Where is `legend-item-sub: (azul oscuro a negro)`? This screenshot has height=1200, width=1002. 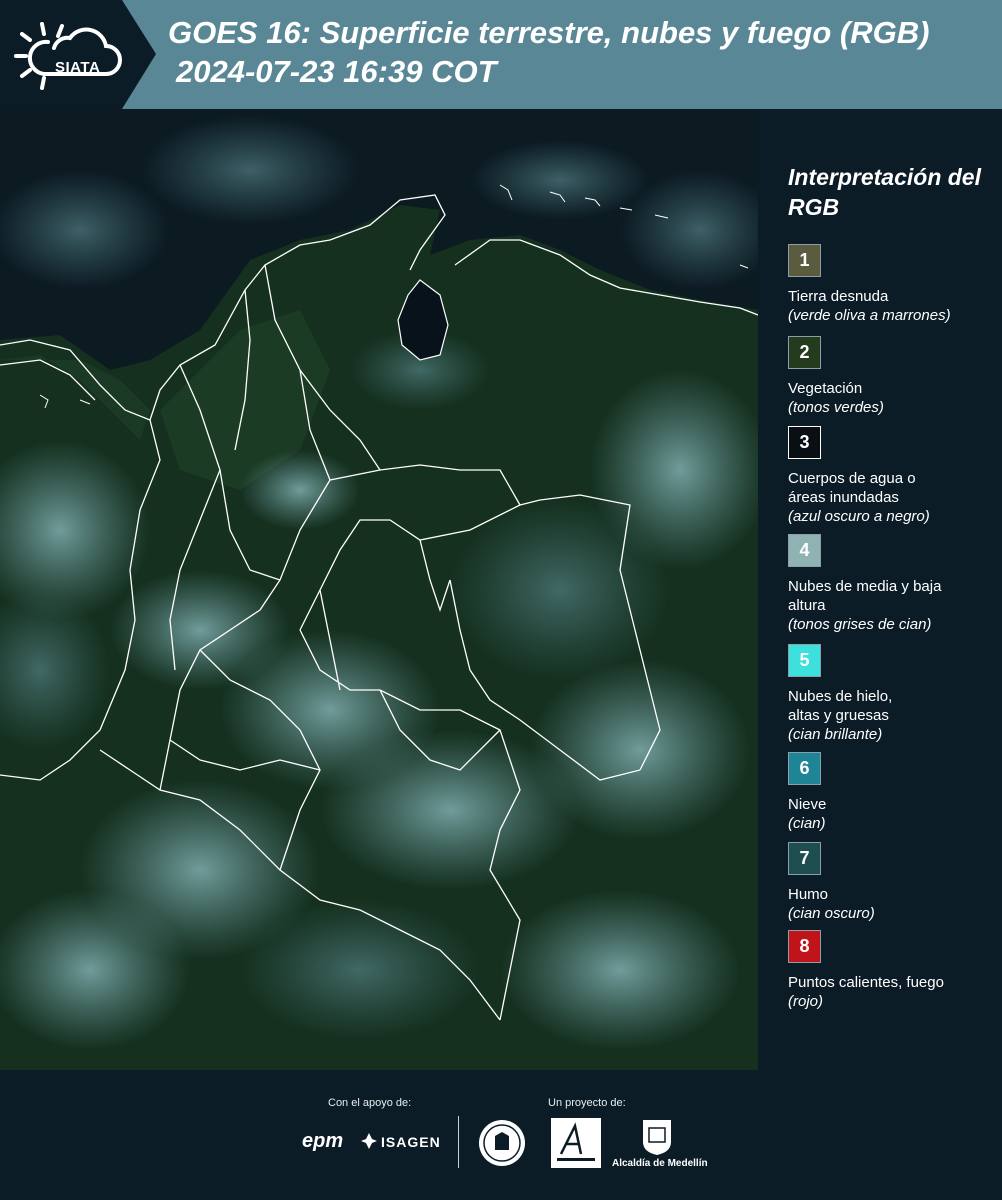
legend-item-sub: (azul oscuro a negro) is located at coordinates (859, 516).